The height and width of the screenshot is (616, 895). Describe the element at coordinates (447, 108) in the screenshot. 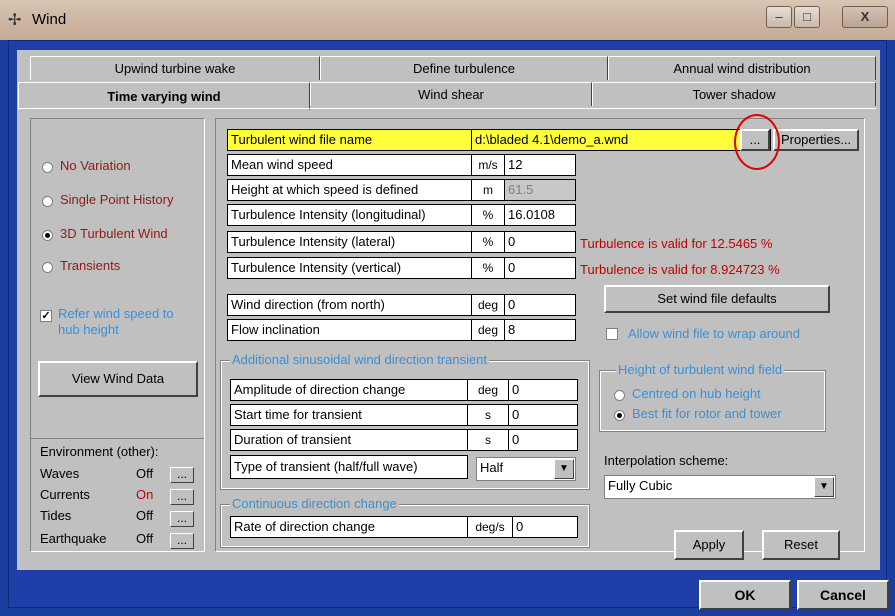

I see `tab-divider` at that location.